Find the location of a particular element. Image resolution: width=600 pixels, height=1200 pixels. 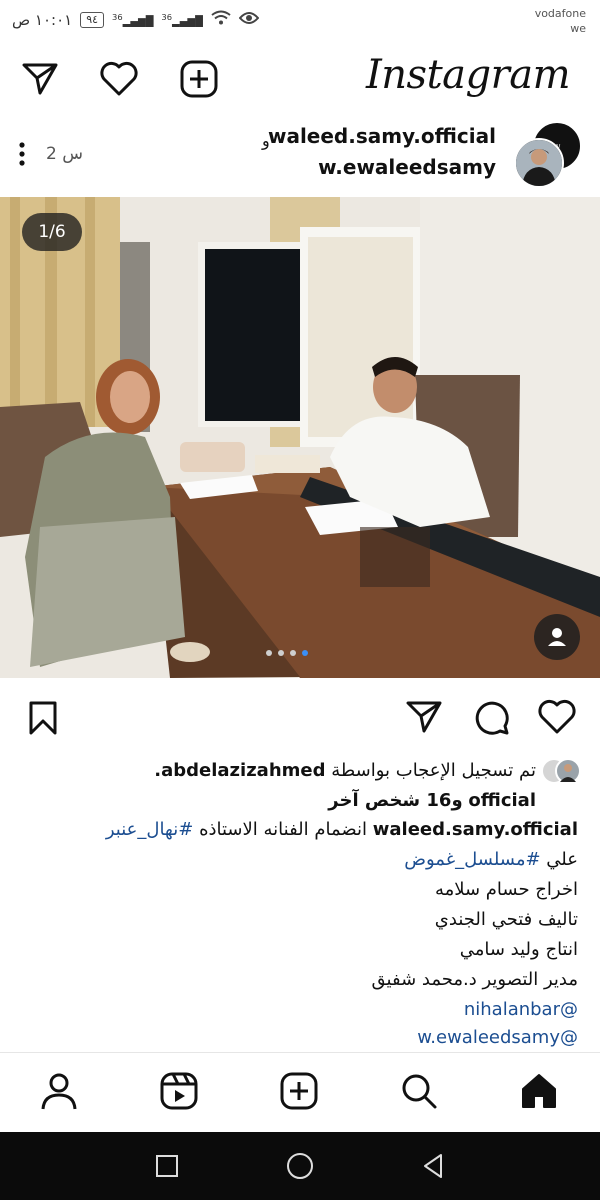

share-icon is located at coordinates (424, 717).